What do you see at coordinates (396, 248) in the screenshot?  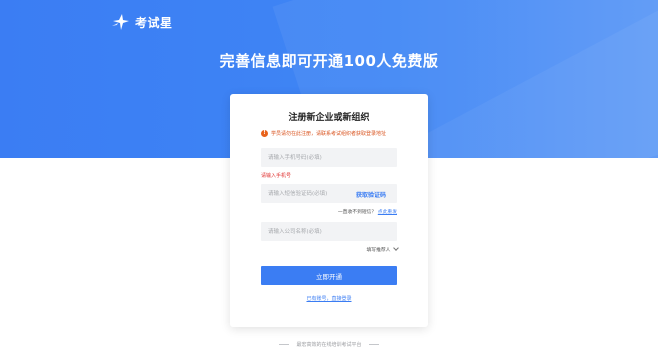 I see `chevron-down-icon` at bounding box center [396, 248].